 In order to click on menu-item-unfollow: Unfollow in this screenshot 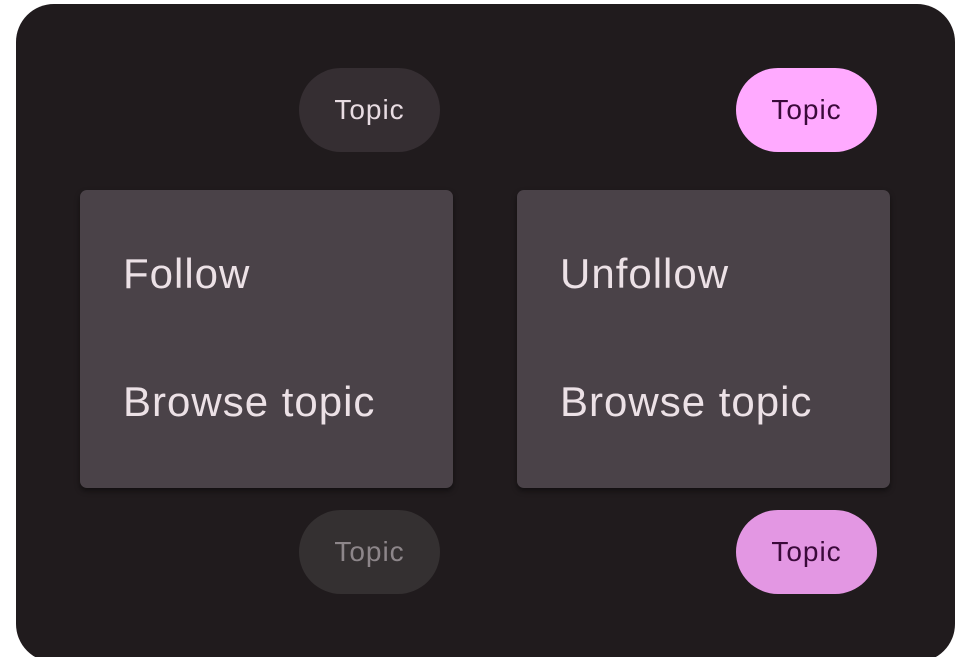, I will do `click(703, 274)`.